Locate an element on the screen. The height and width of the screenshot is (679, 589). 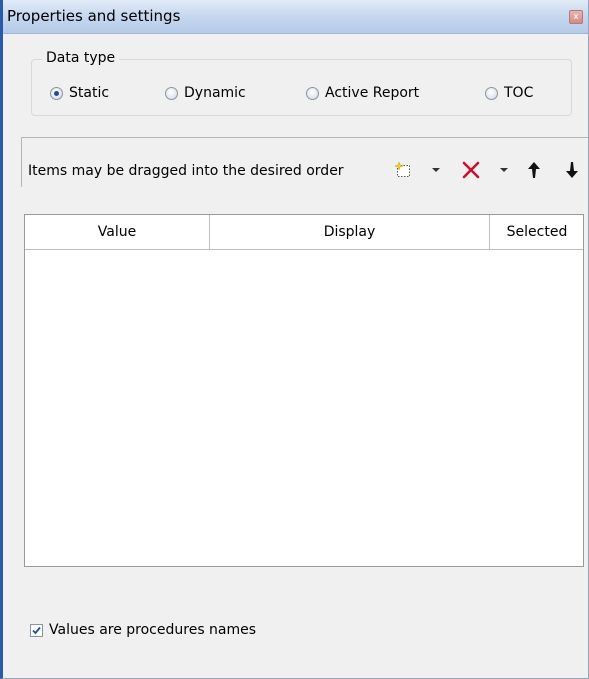
radio-static-button is located at coordinates (56, 93).